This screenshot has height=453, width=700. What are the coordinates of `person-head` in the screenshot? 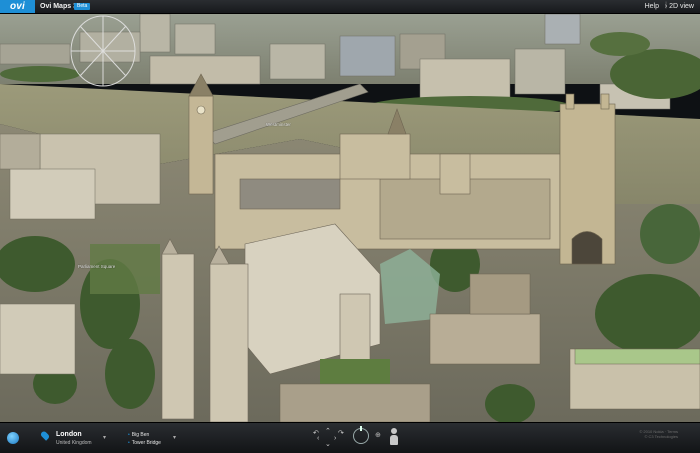 It's located at (394, 431).